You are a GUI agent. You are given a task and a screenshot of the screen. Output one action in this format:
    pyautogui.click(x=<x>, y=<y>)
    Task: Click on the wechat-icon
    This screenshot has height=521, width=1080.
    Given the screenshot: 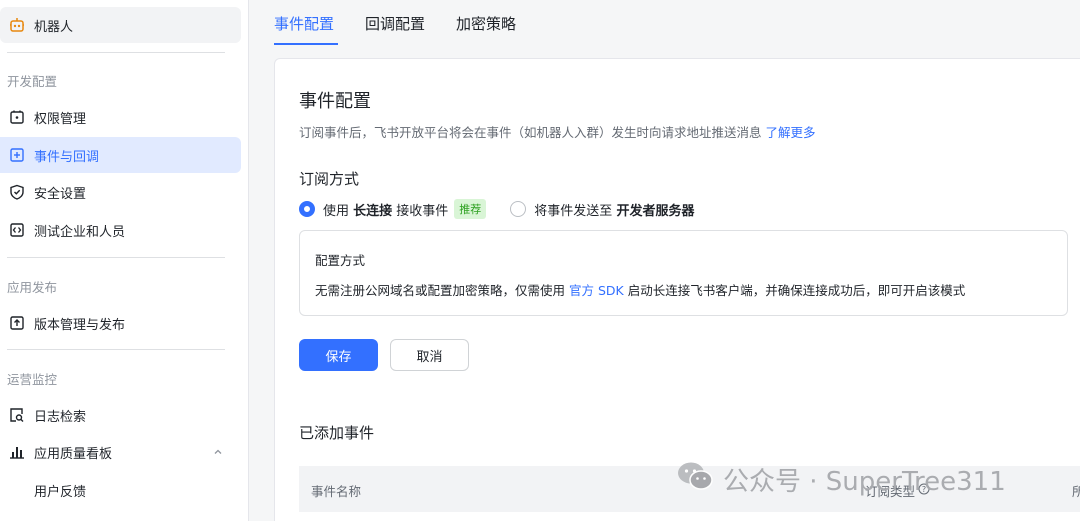 What is the action you would take?
    pyautogui.click(x=695, y=479)
    